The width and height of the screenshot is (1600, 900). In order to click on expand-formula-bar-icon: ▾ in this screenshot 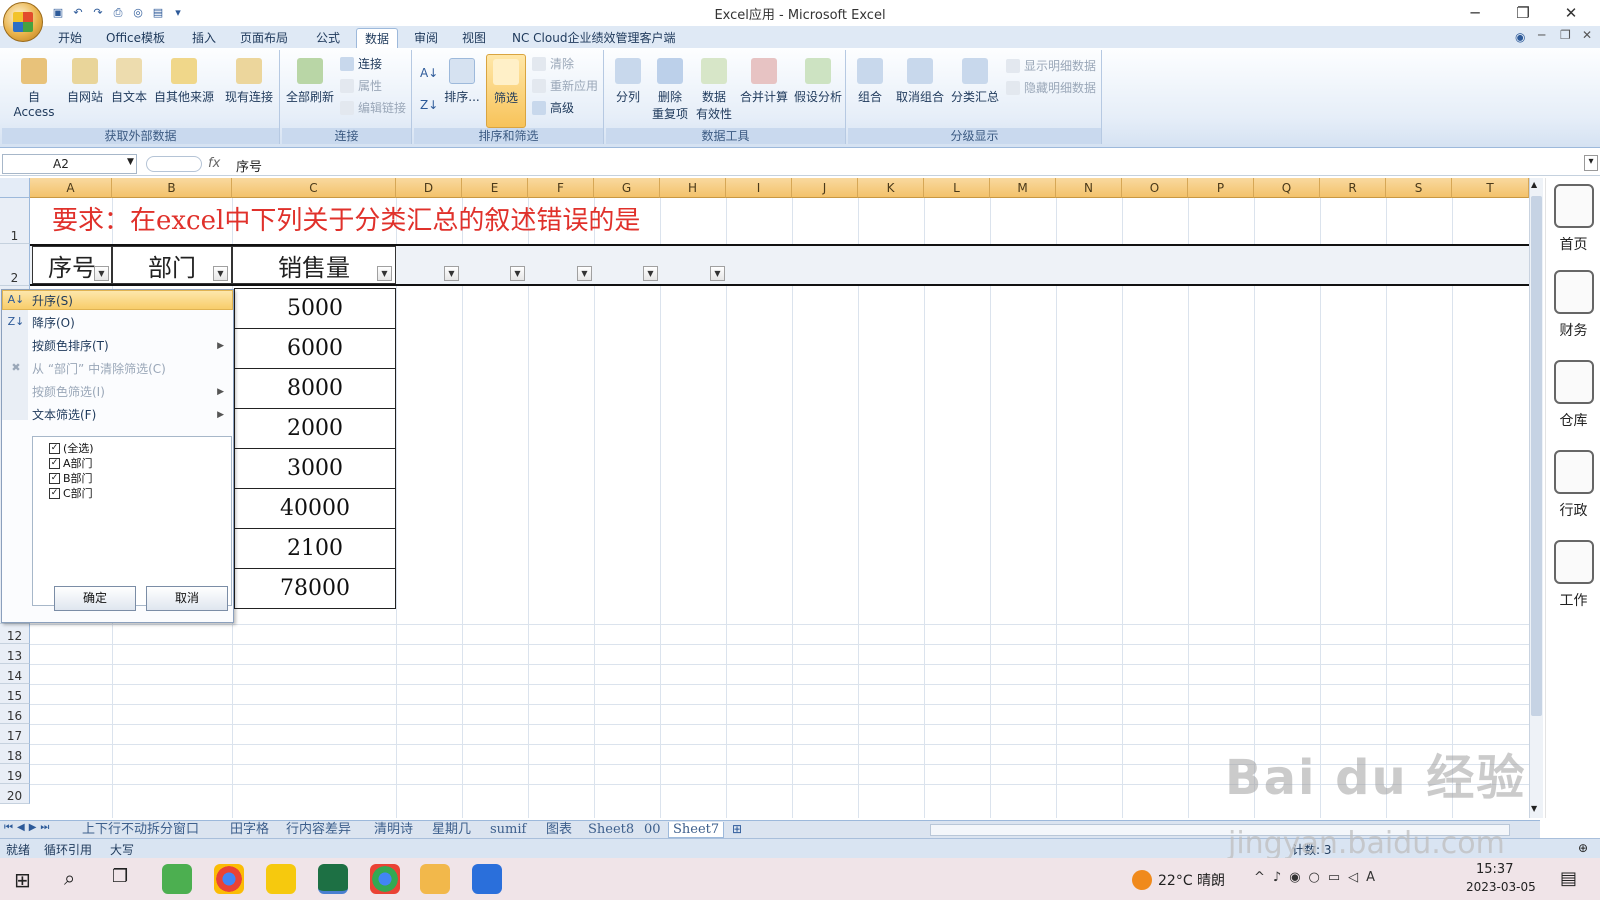, I will do `click(1591, 163)`.